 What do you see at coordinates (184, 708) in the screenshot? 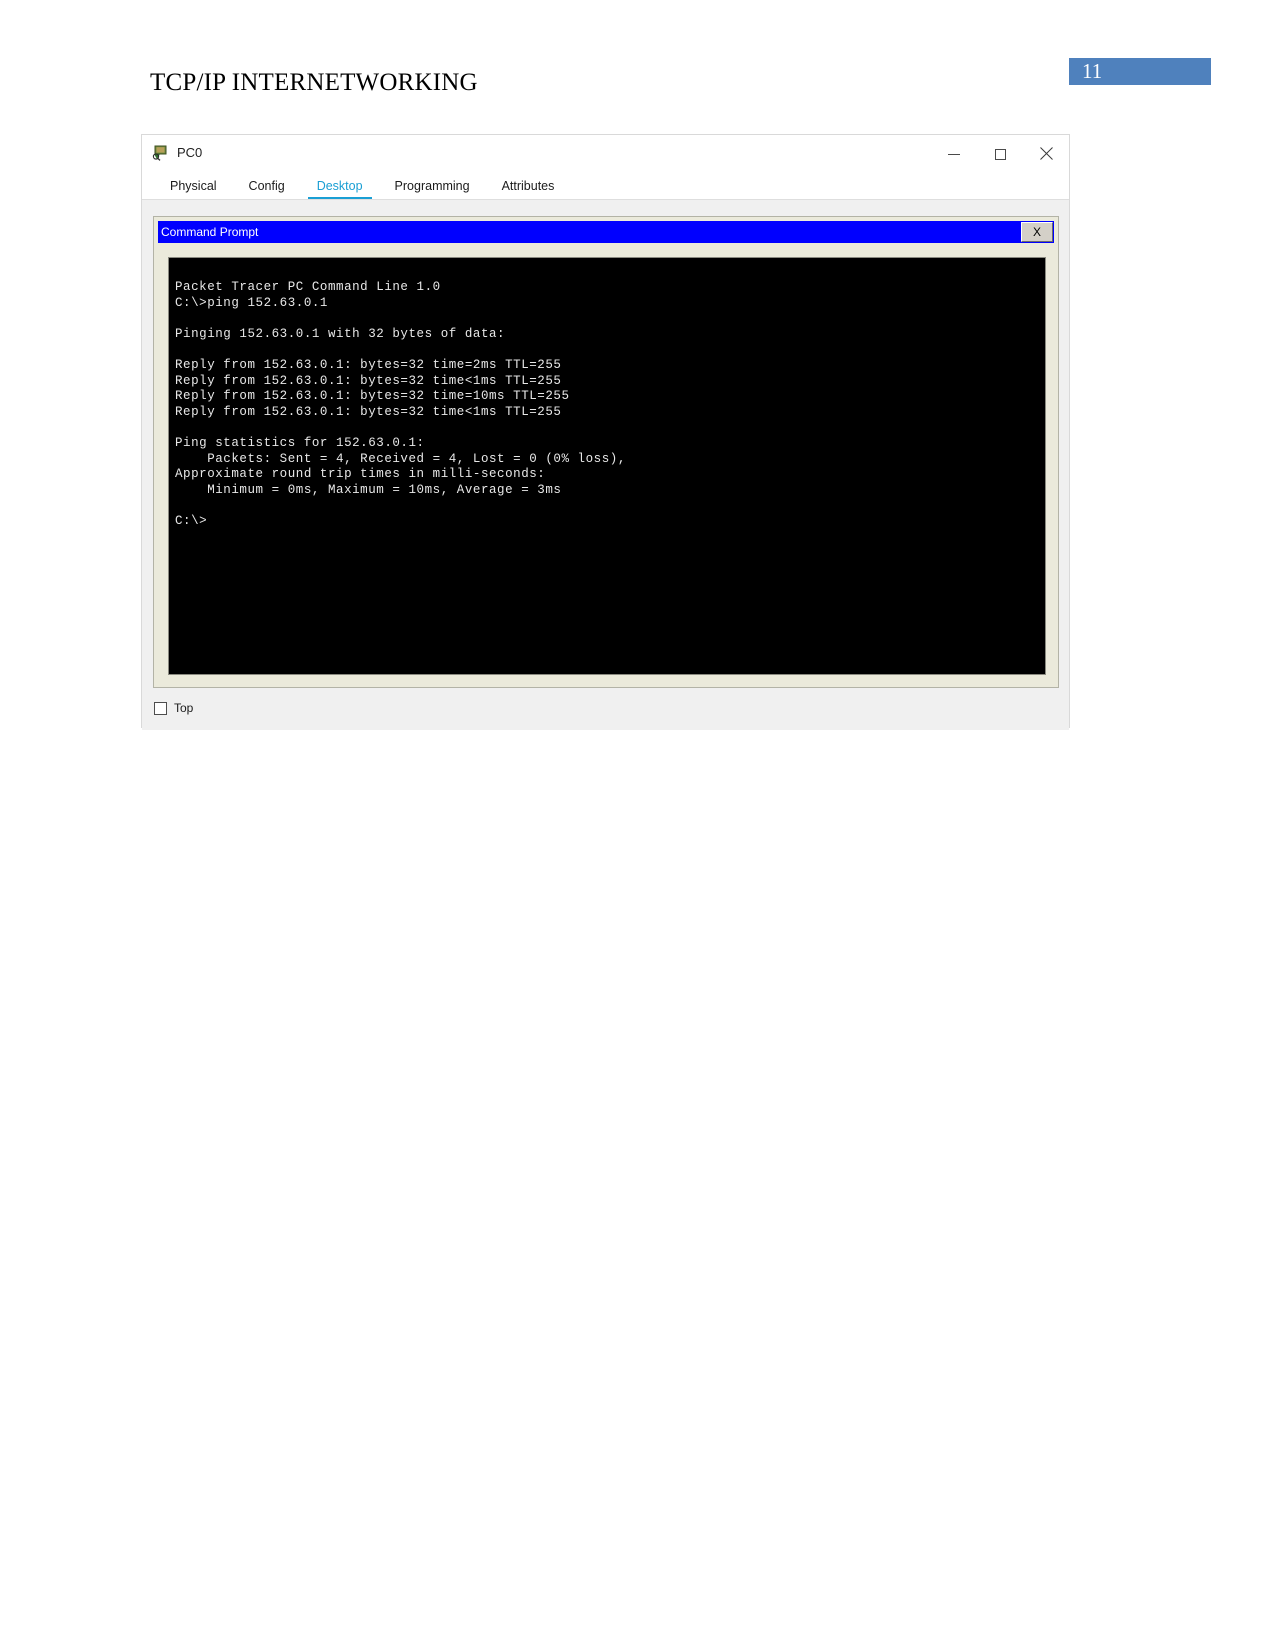
I see `top-checkbox-label: Top` at bounding box center [184, 708].